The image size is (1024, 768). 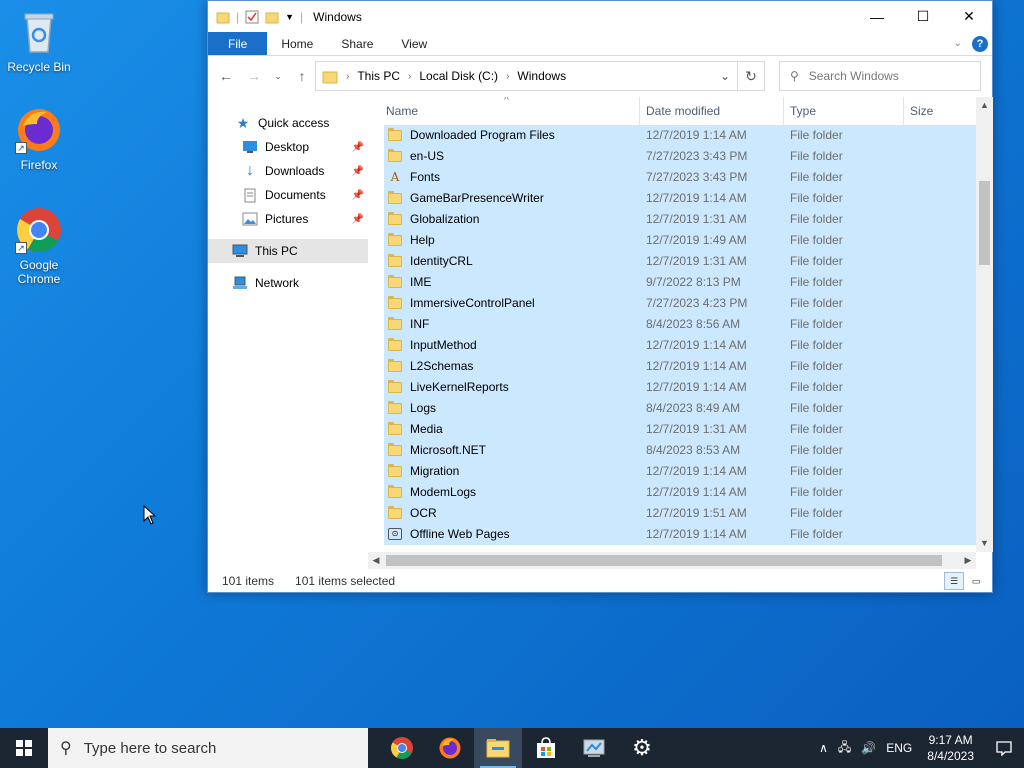 I want to click on table-row: INF 8/4/2023 8:56 AM File folder, so click(x=680, y=324).